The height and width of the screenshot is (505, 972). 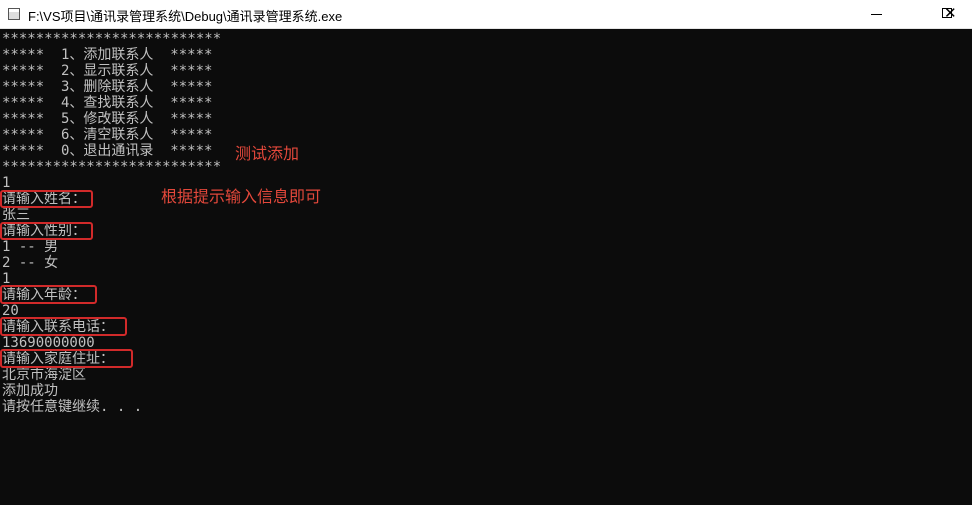 I want to click on console-app-icon, so click(x=14, y=14).